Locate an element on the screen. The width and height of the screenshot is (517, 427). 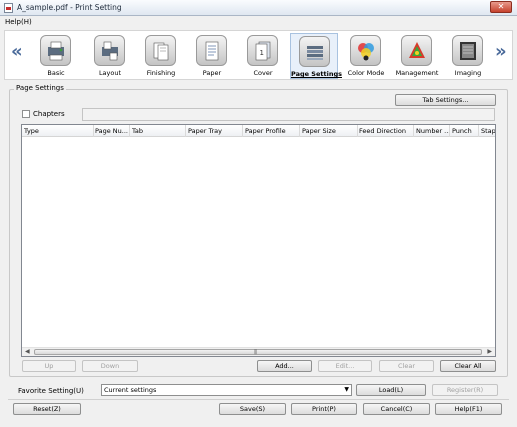
chapters-checkbox is located at coordinates (26, 114).